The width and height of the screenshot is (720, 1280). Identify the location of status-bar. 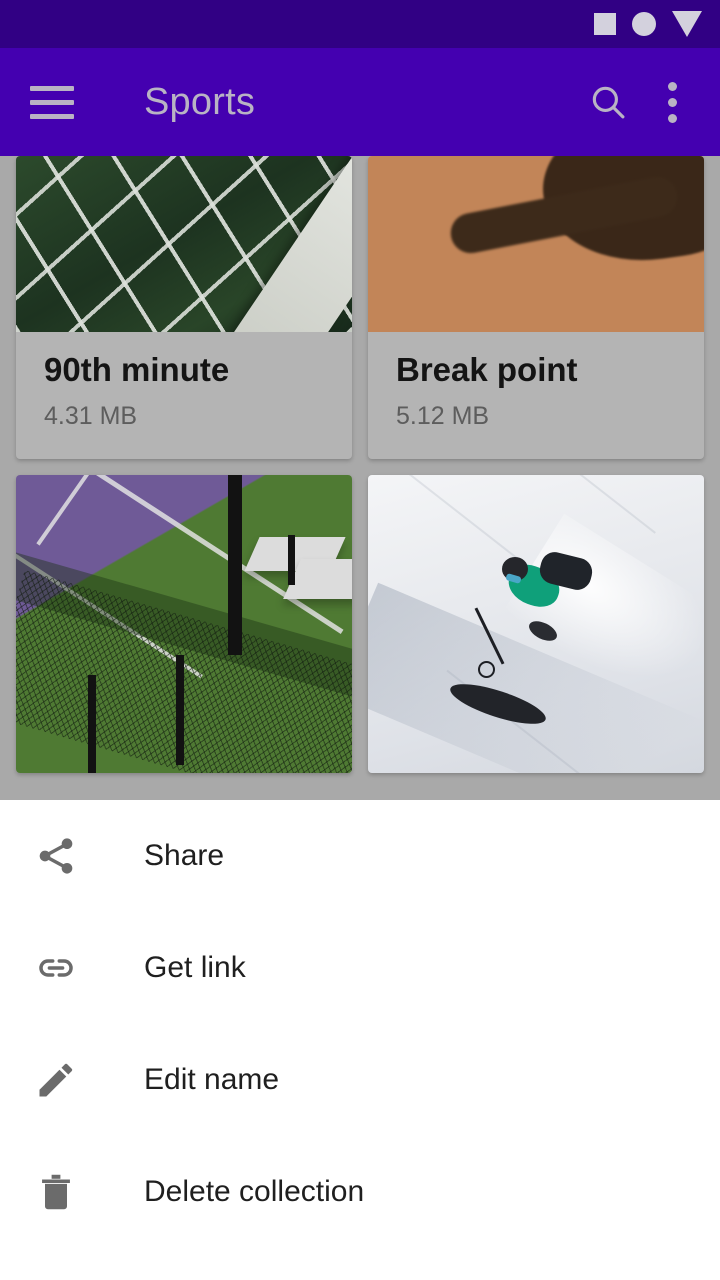
(360, 24).